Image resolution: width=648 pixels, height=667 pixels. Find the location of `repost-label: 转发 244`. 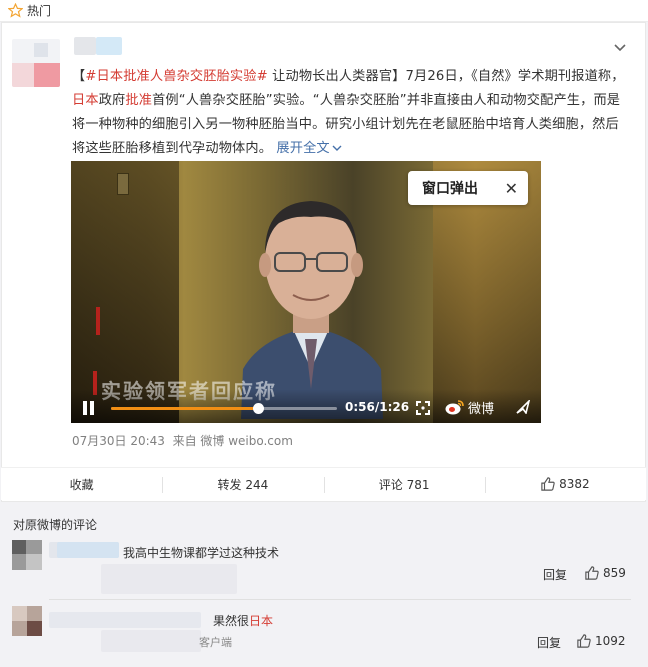

repost-label: 转发 244 is located at coordinates (243, 484).